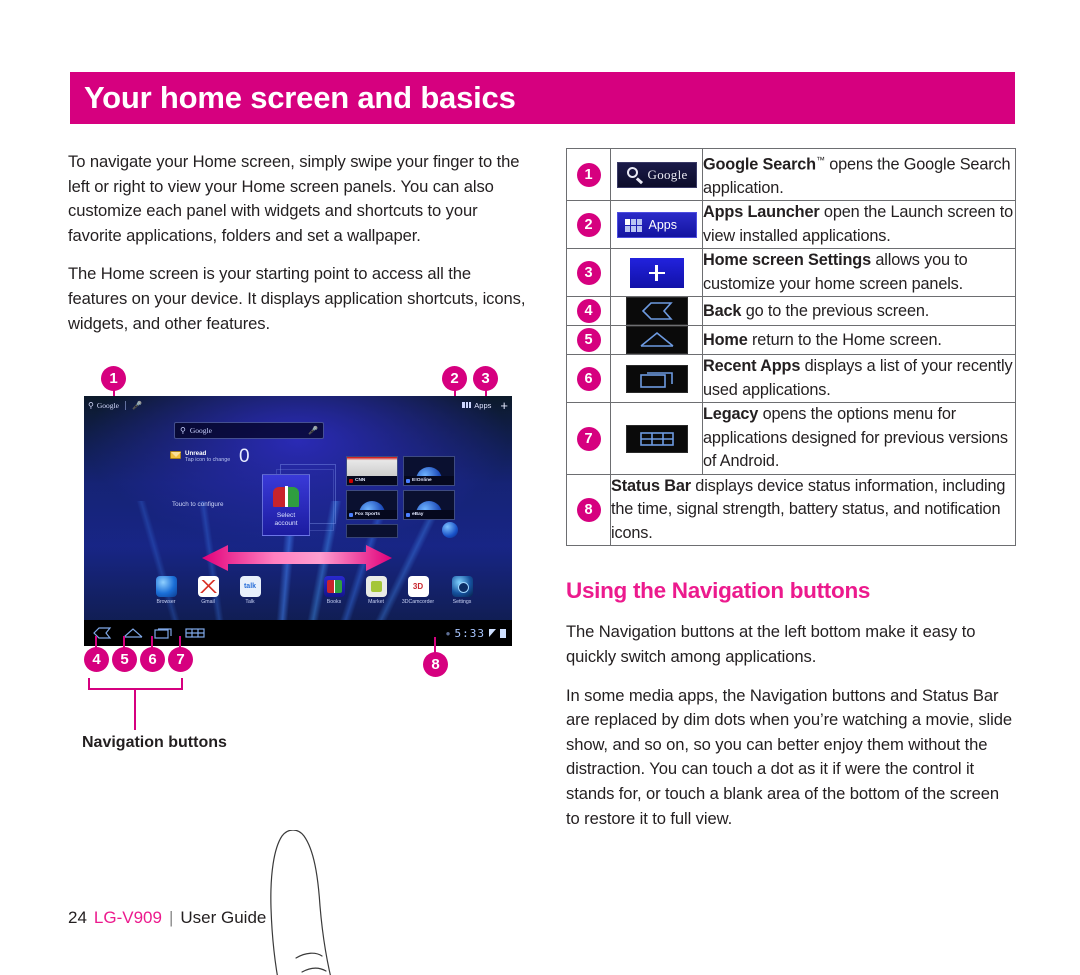 The image size is (1080, 975). I want to click on battery-icon, so click(503, 633).